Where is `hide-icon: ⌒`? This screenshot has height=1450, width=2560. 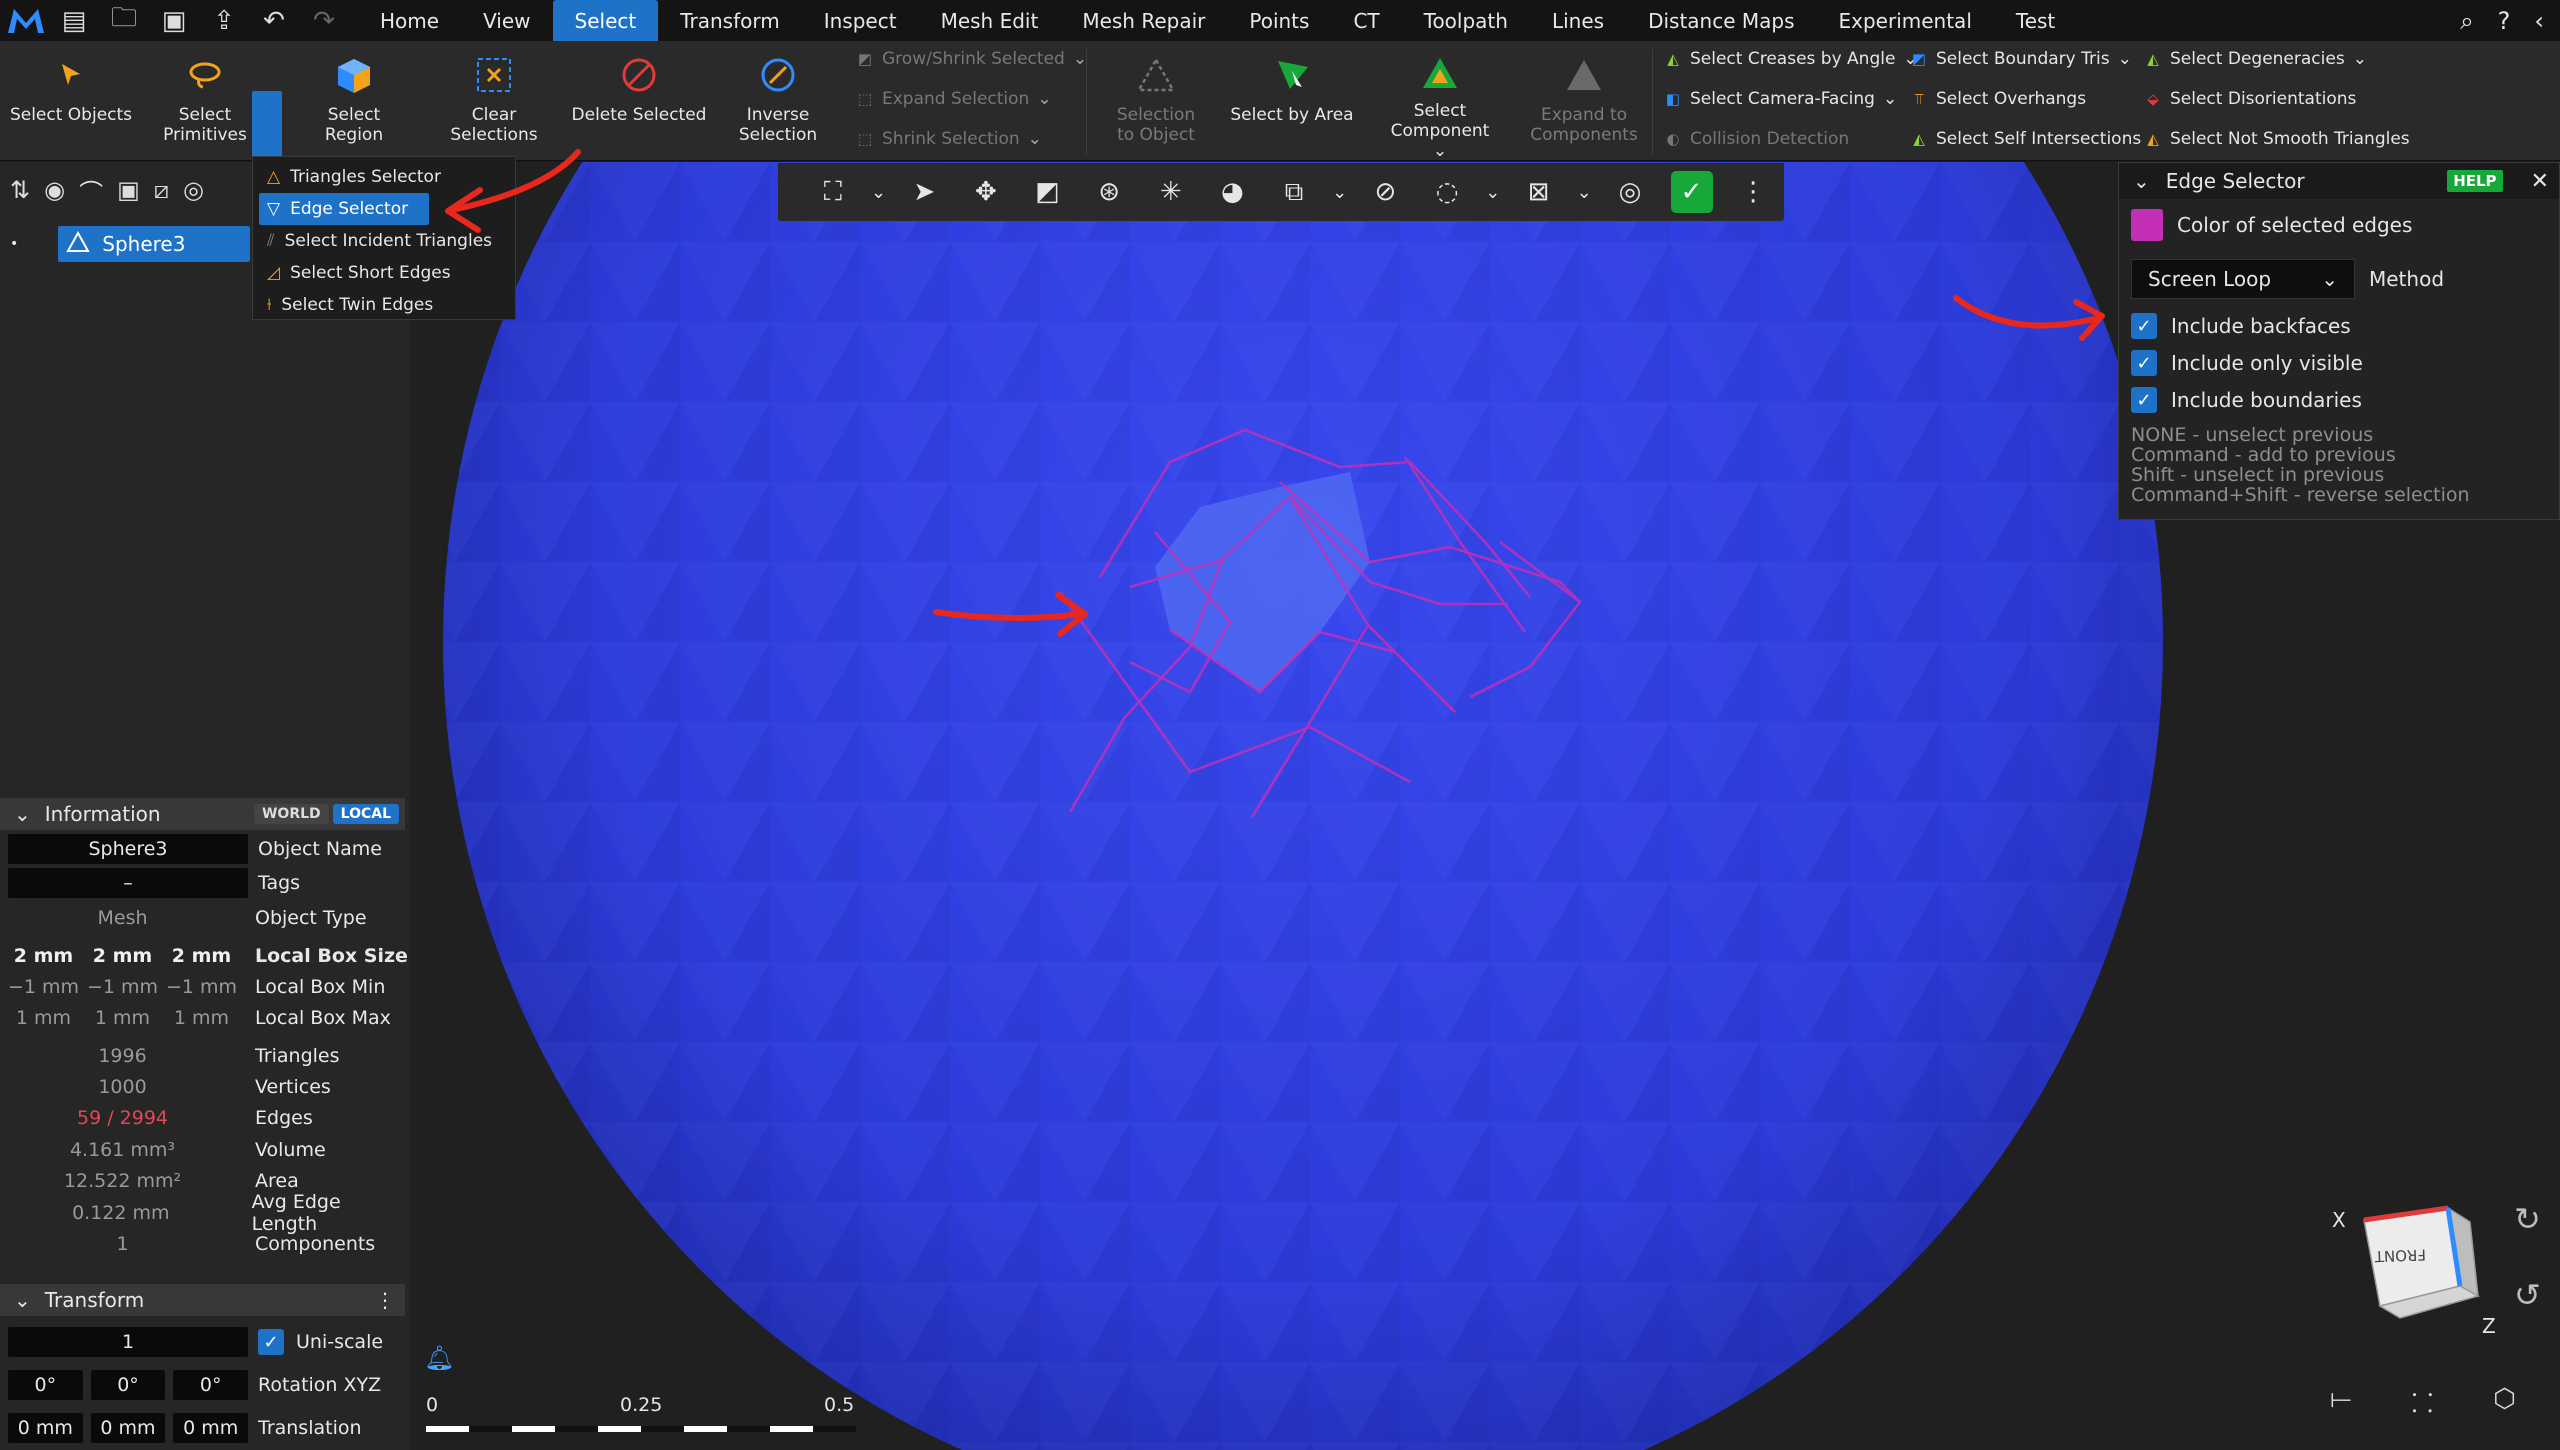 hide-icon: ⌒ is located at coordinates (91, 190).